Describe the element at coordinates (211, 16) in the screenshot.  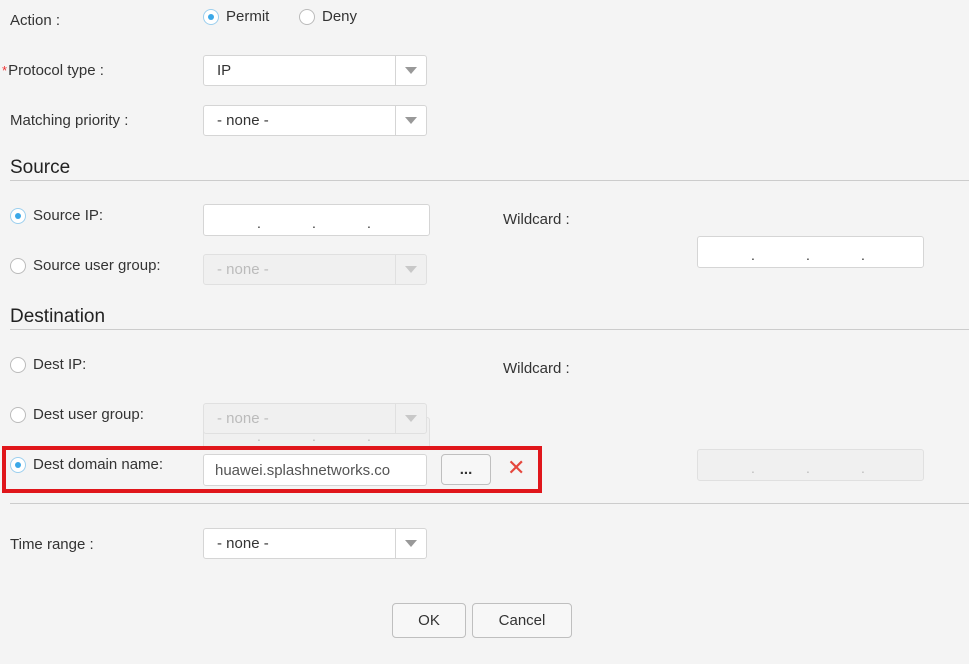
I see `permit-radio` at that location.